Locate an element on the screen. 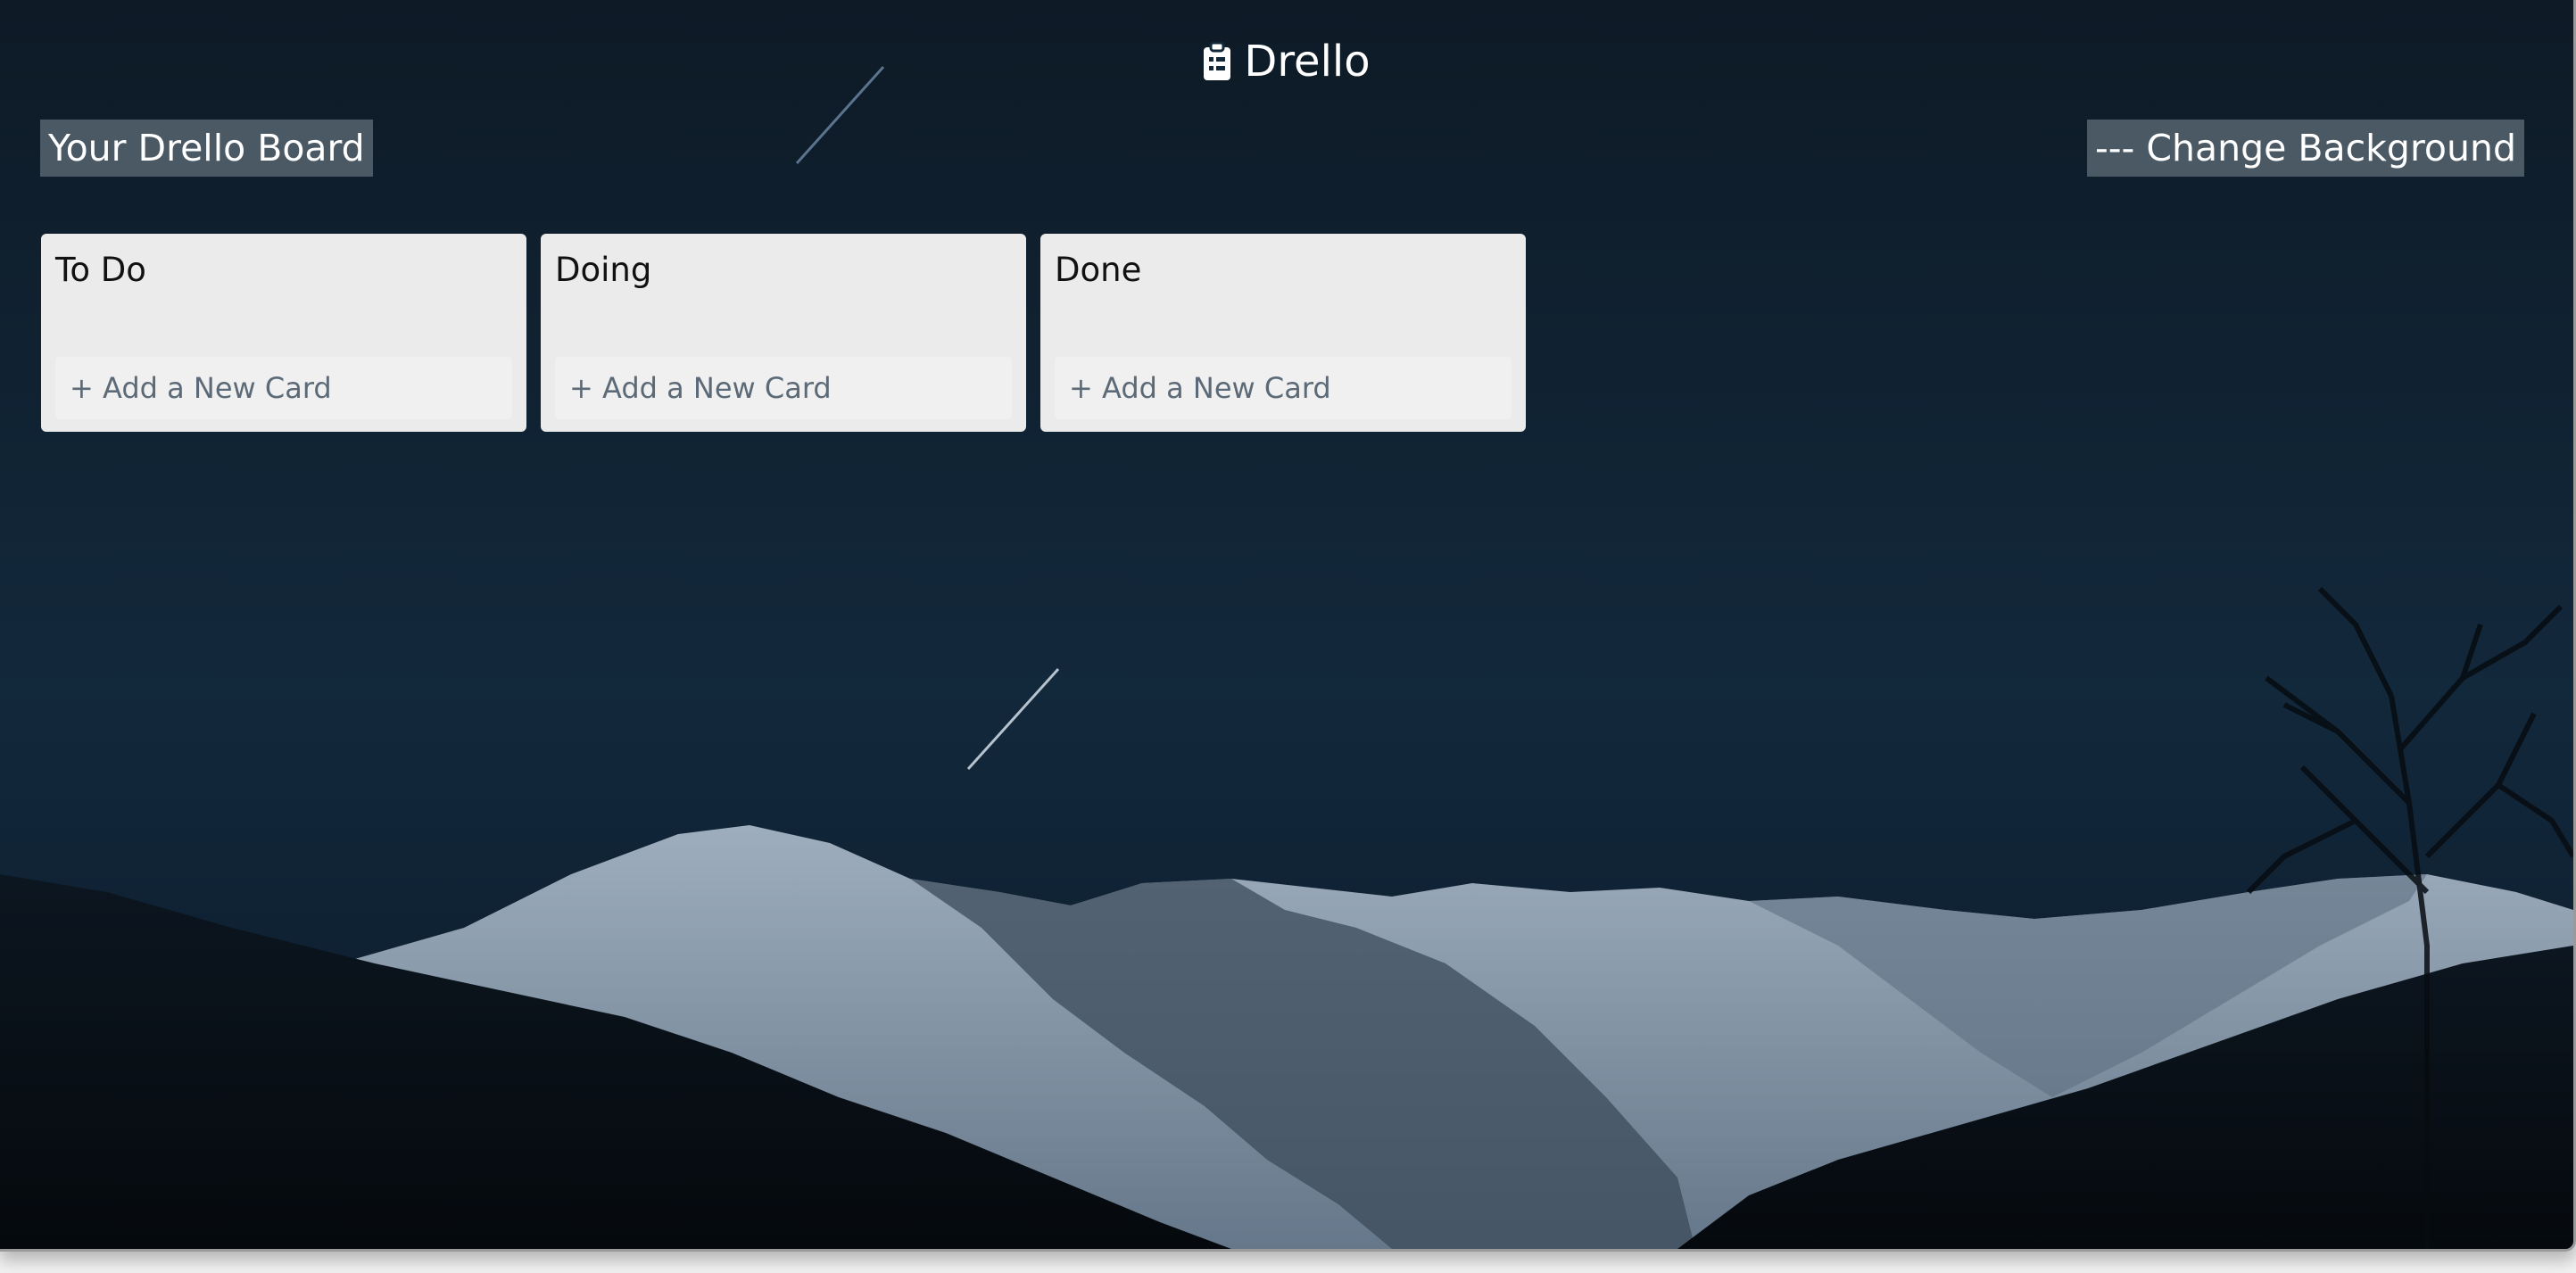  list-doing: Doing + Add a New Card is located at coordinates (783, 333).